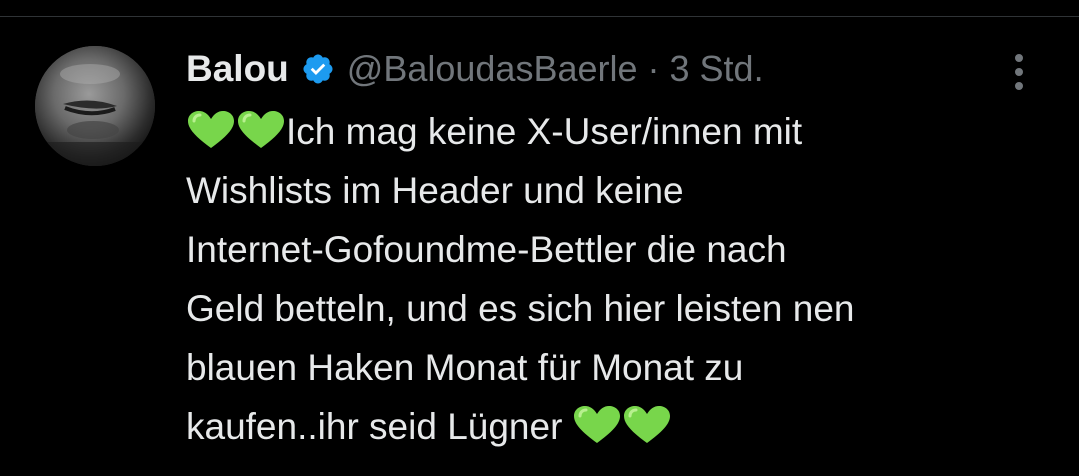 The image size is (1079, 476). What do you see at coordinates (374, 426) in the screenshot?
I see `tweet-line-text: kaufen..ihr seid Lügner` at bounding box center [374, 426].